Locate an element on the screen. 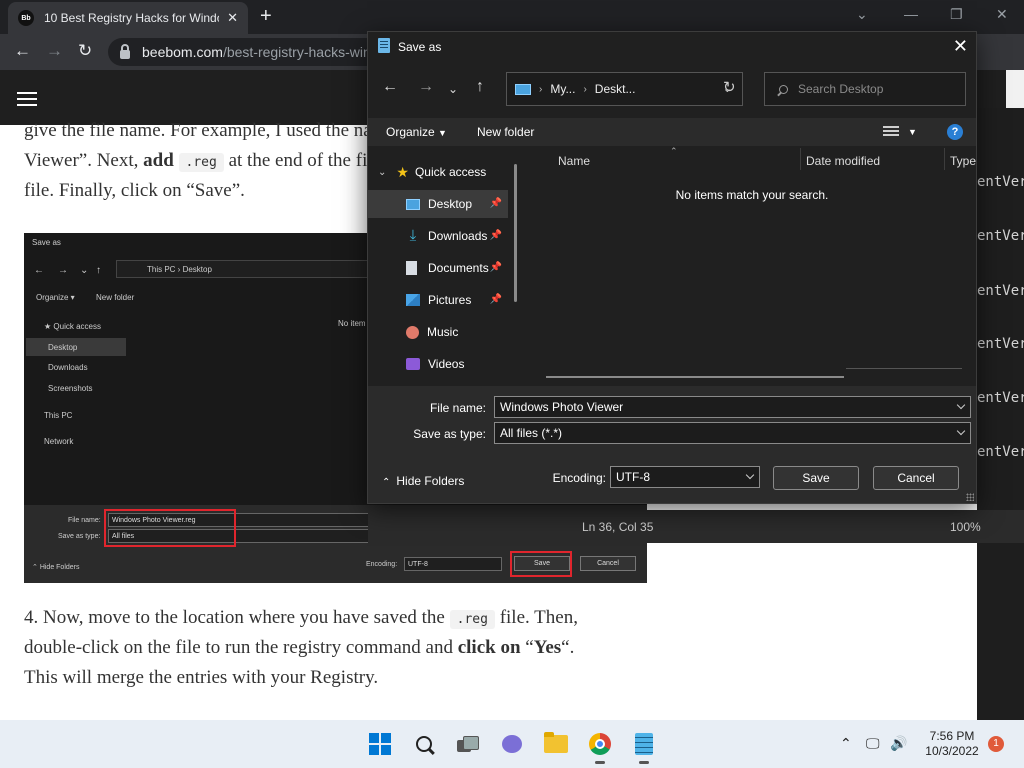  organize-button: Organize ▼ is located at coordinates (416, 132).